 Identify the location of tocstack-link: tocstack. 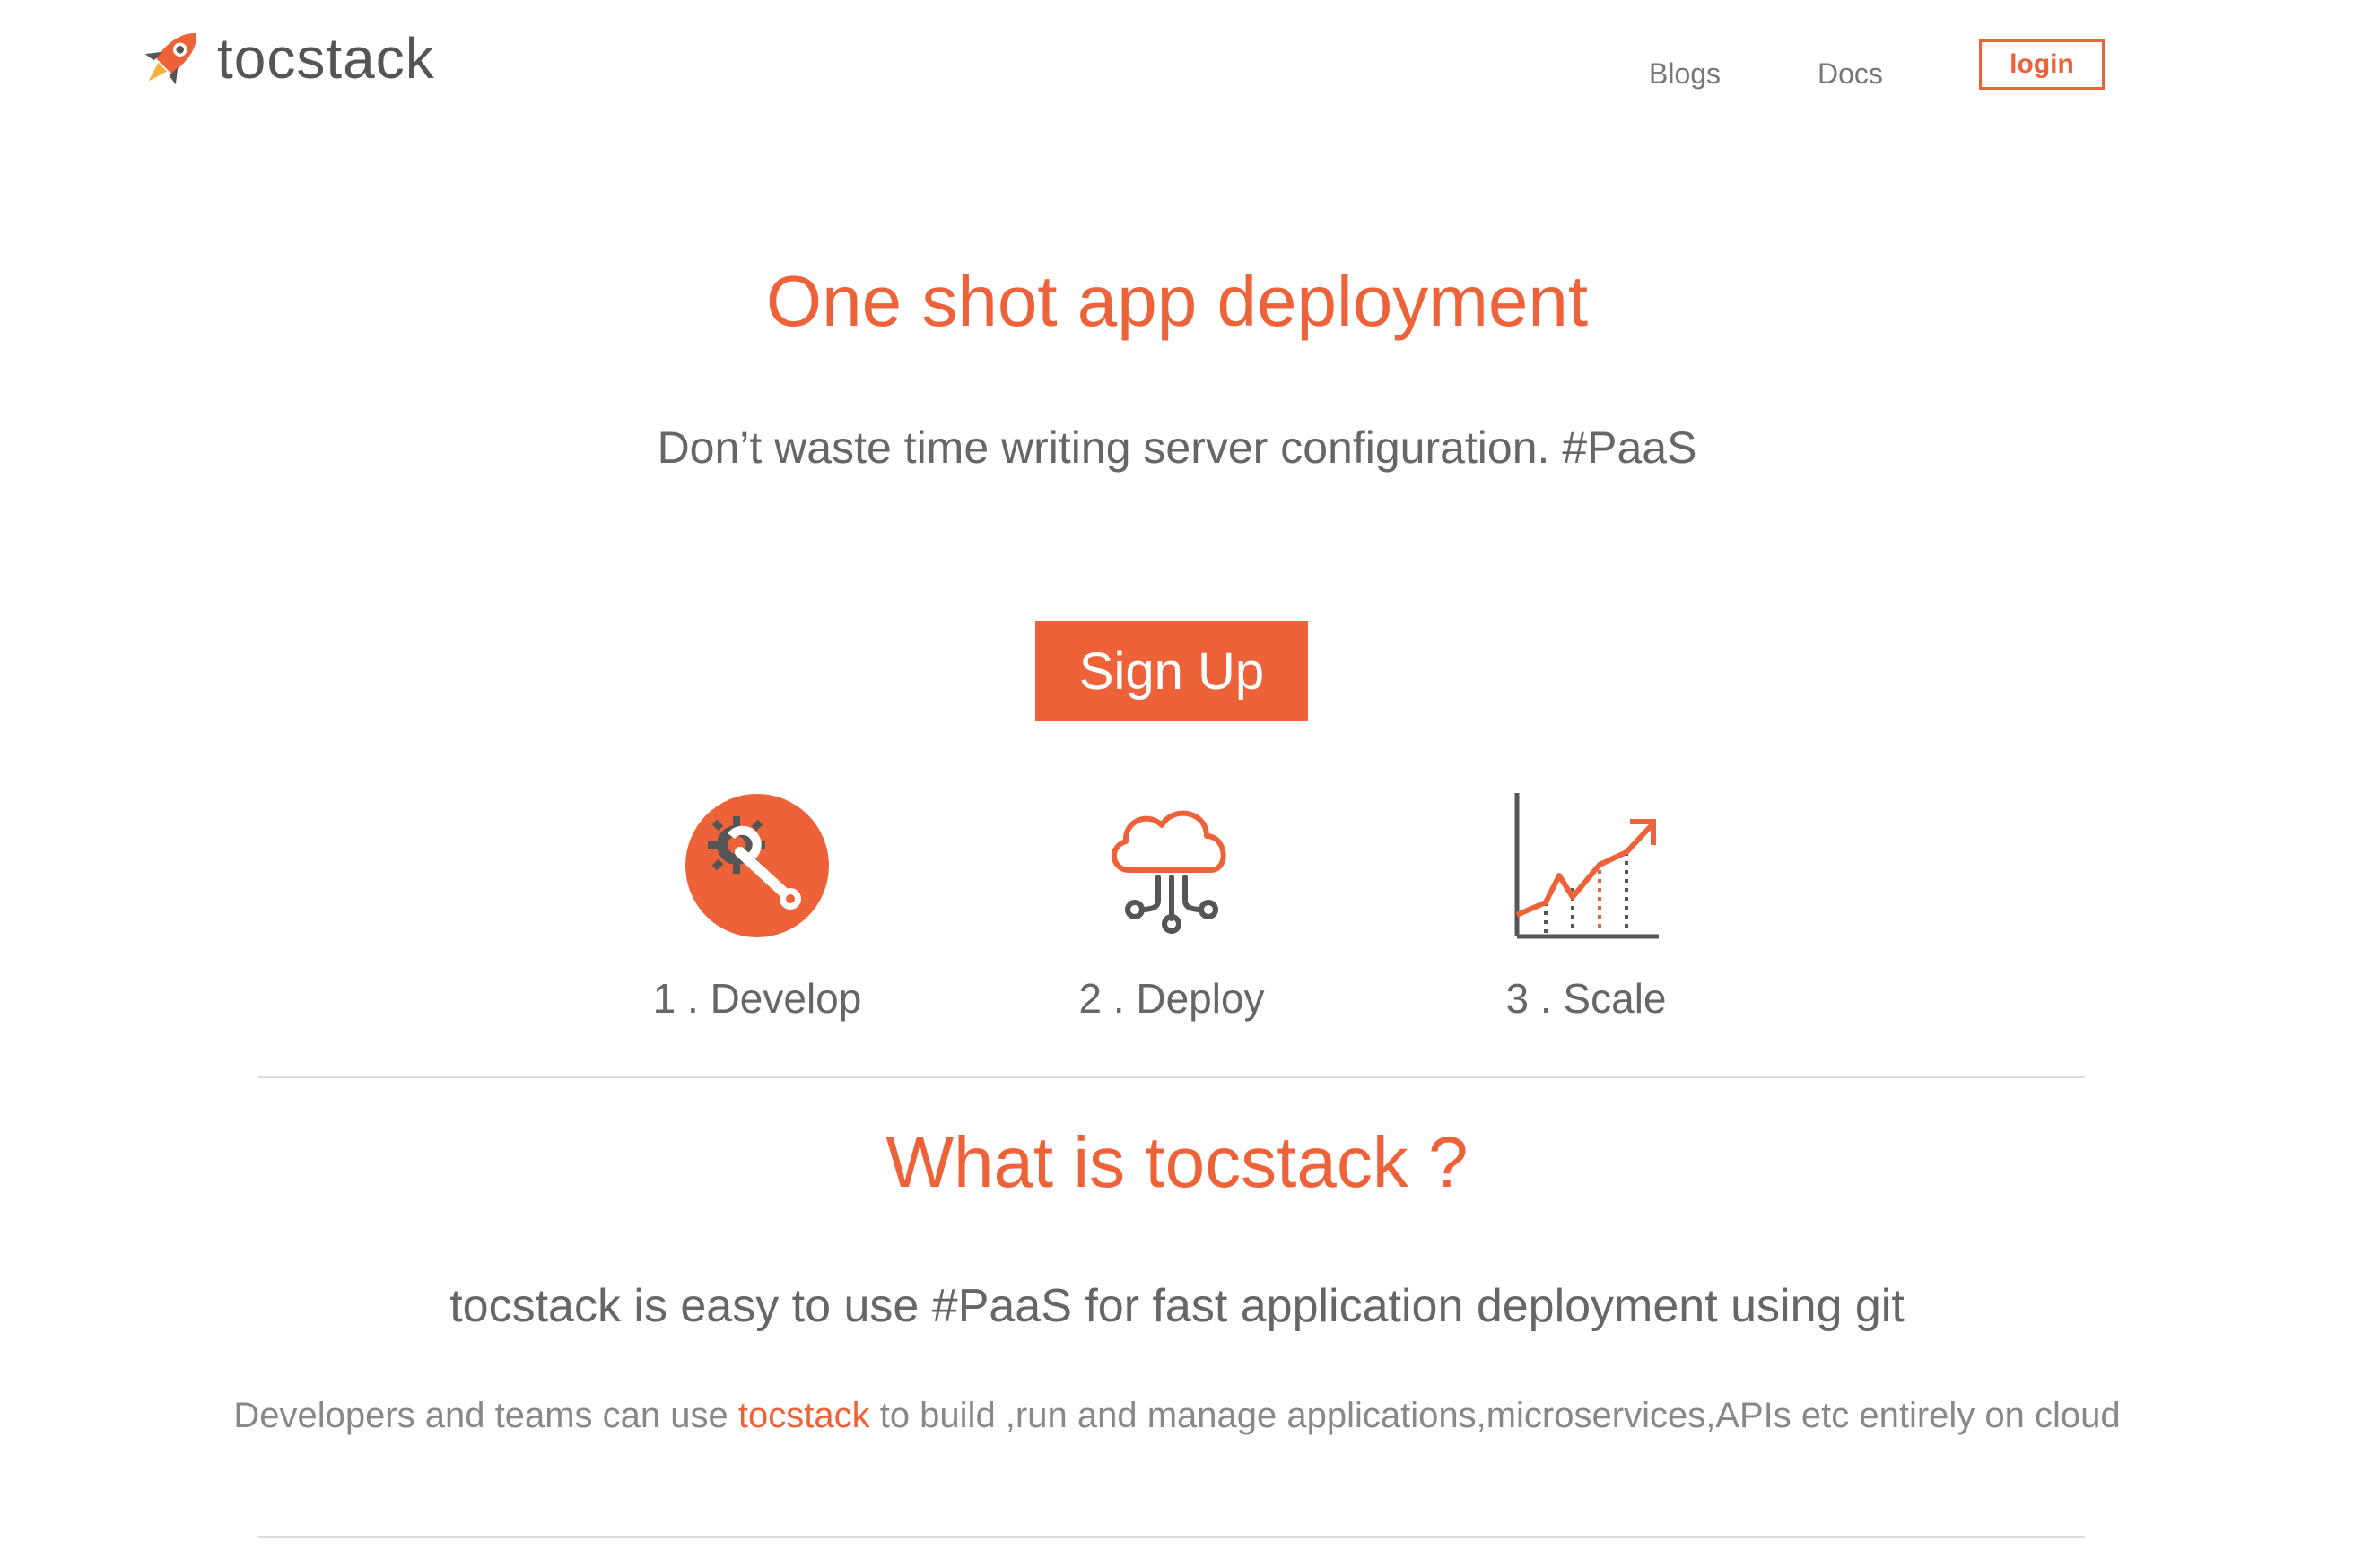
(804, 1416).